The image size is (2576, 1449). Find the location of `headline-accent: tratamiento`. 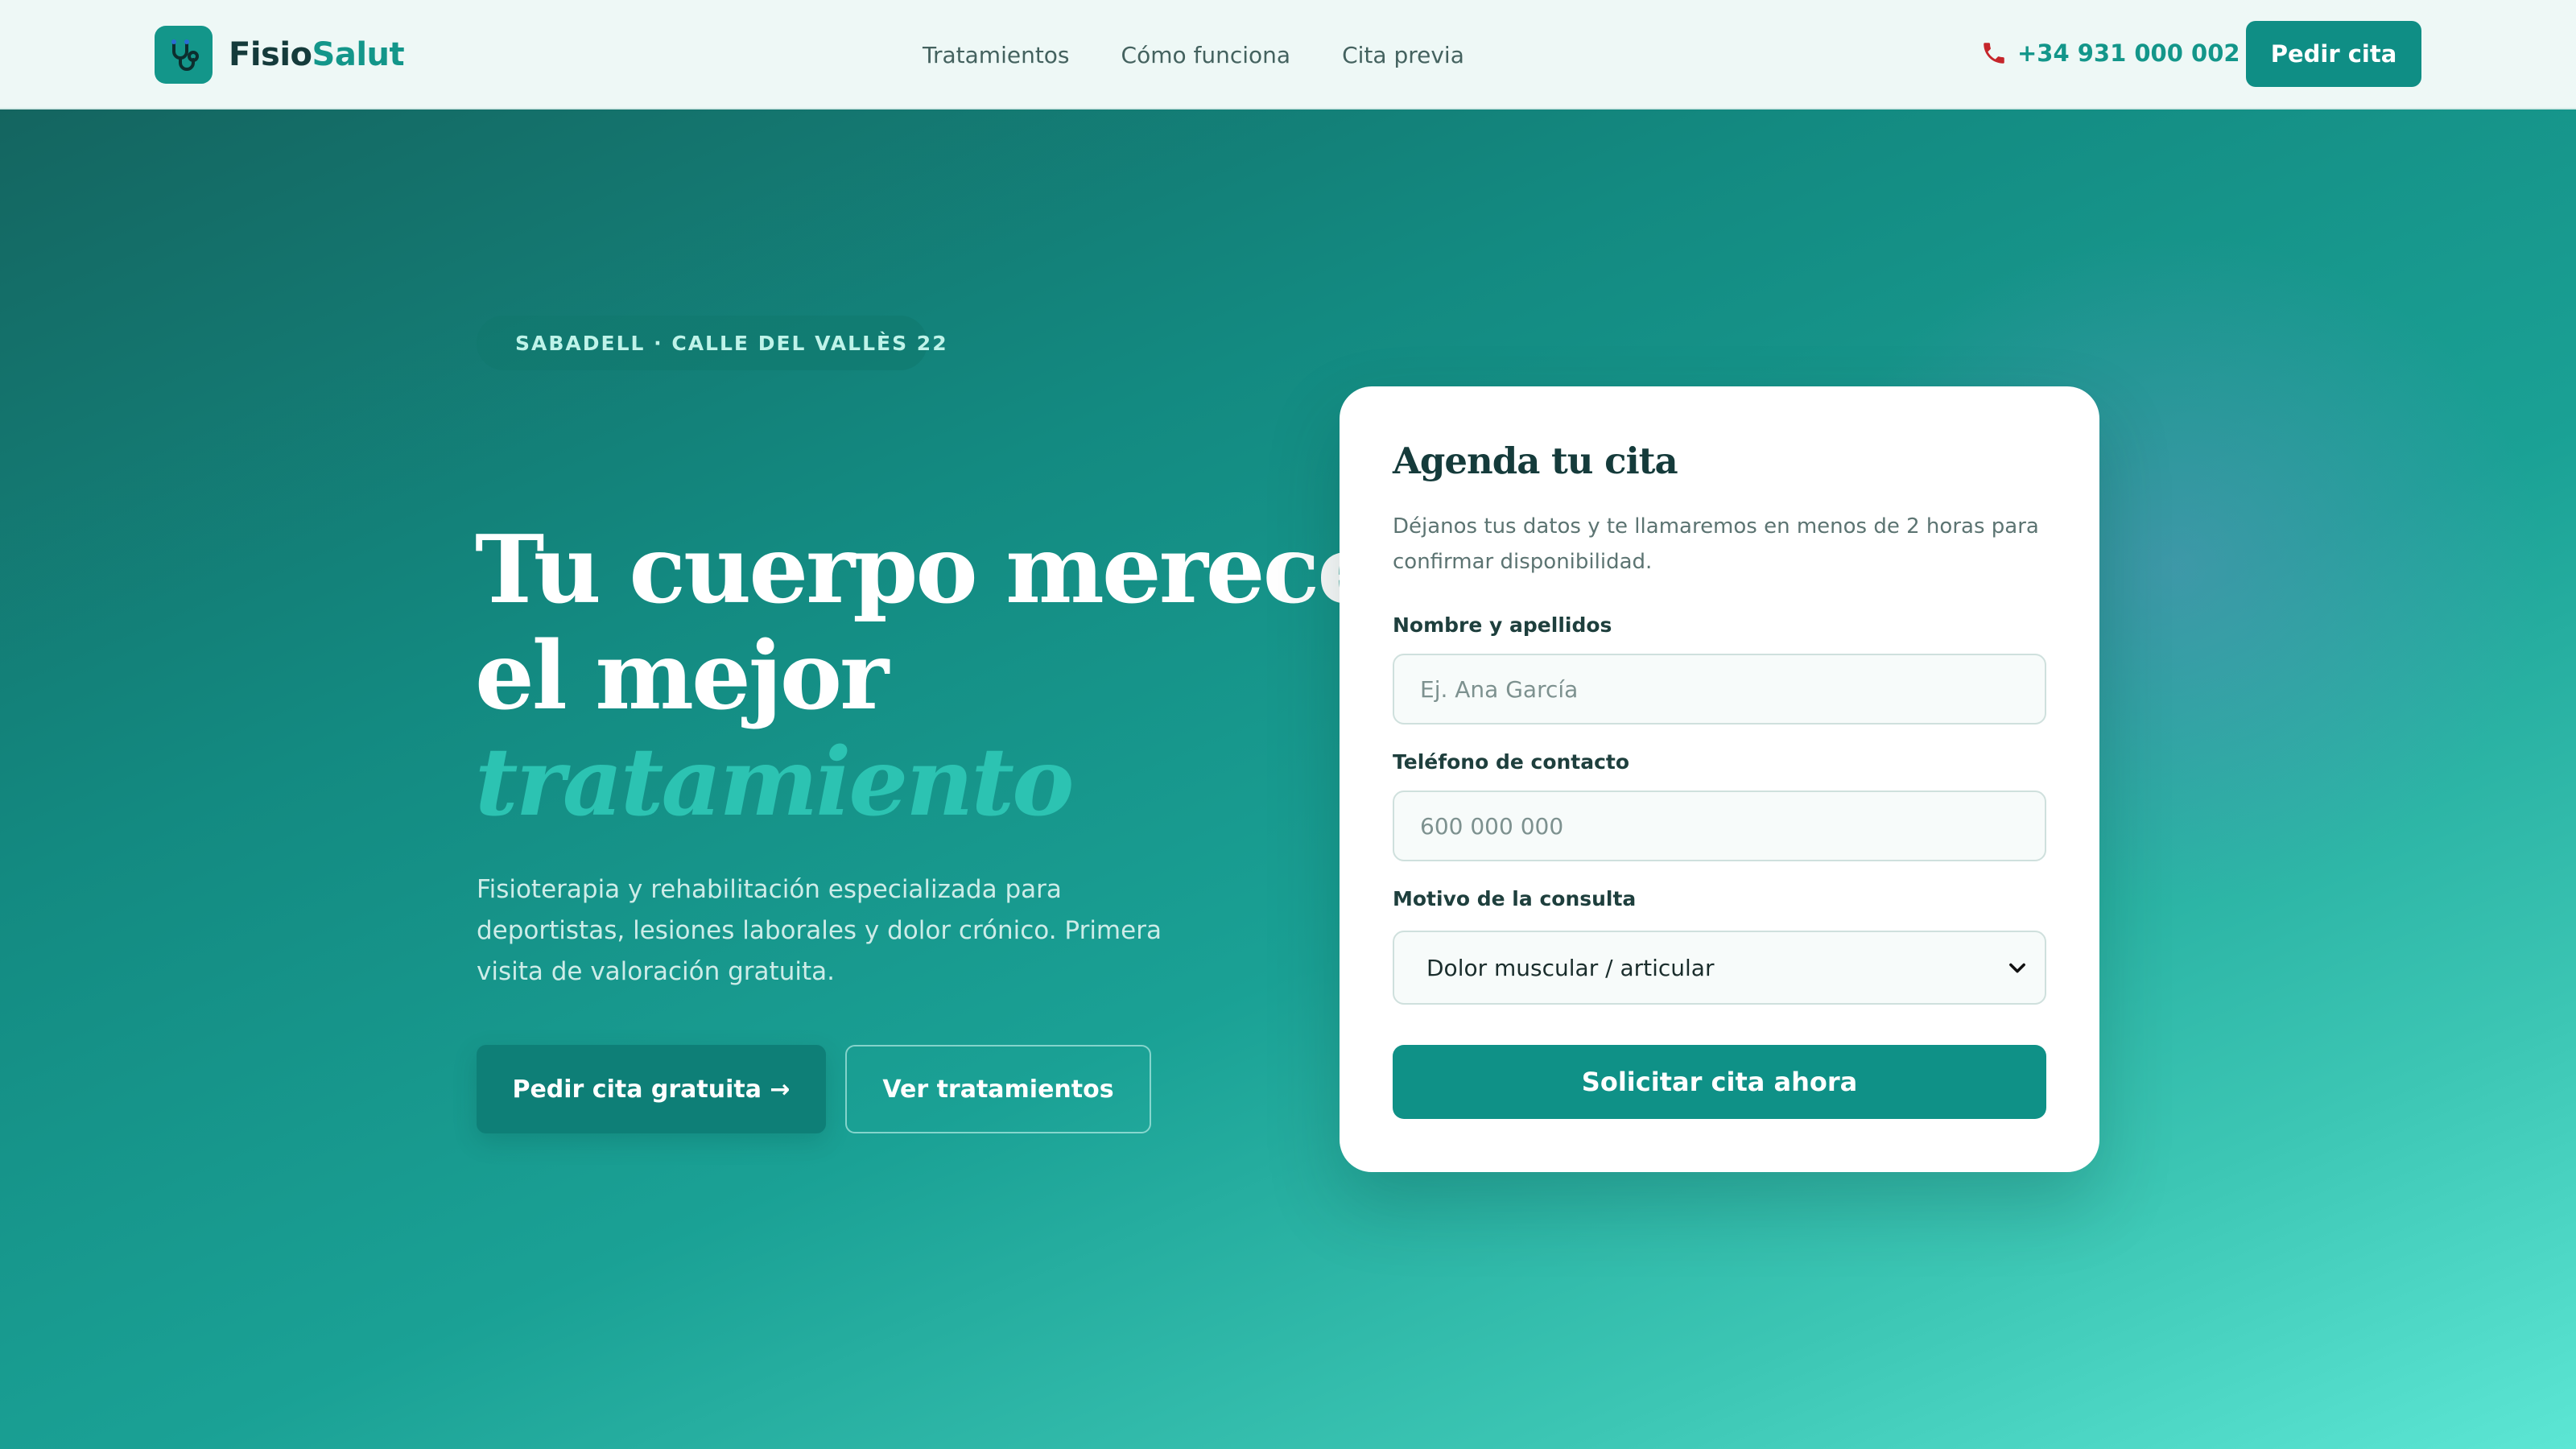

headline-accent: tratamiento is located at coordinates (775, 782).